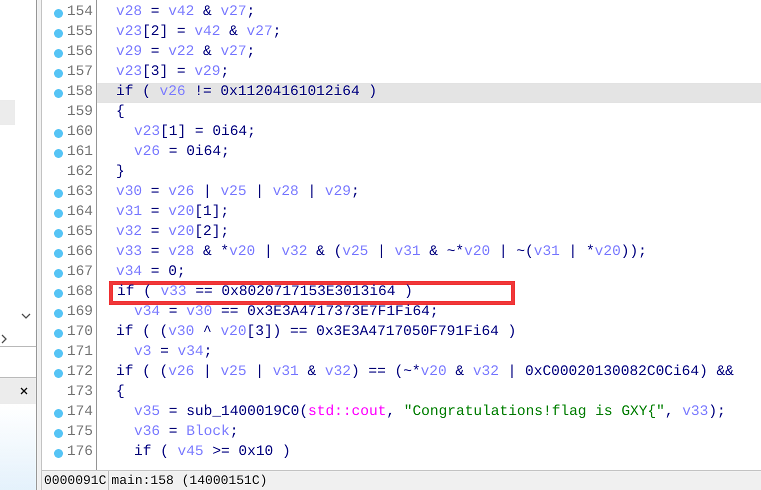  What do you see at coordinates (120, 172) in the screenshot?
I see `code-line: }` at bounding box center [120, 172].